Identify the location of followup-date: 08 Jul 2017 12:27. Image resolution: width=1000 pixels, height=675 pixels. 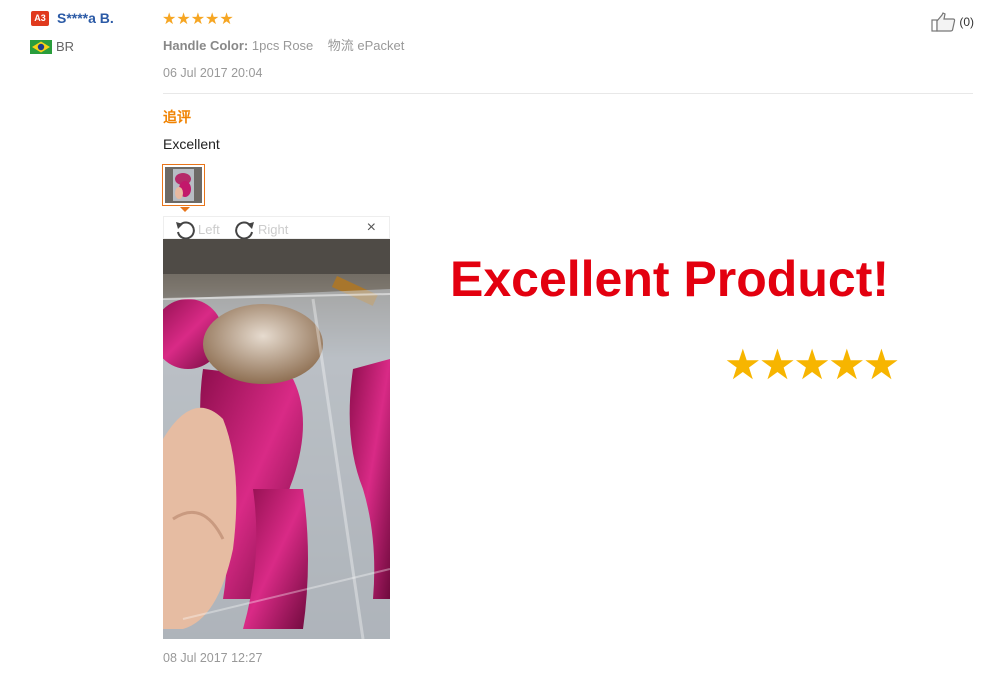
(213, 658).